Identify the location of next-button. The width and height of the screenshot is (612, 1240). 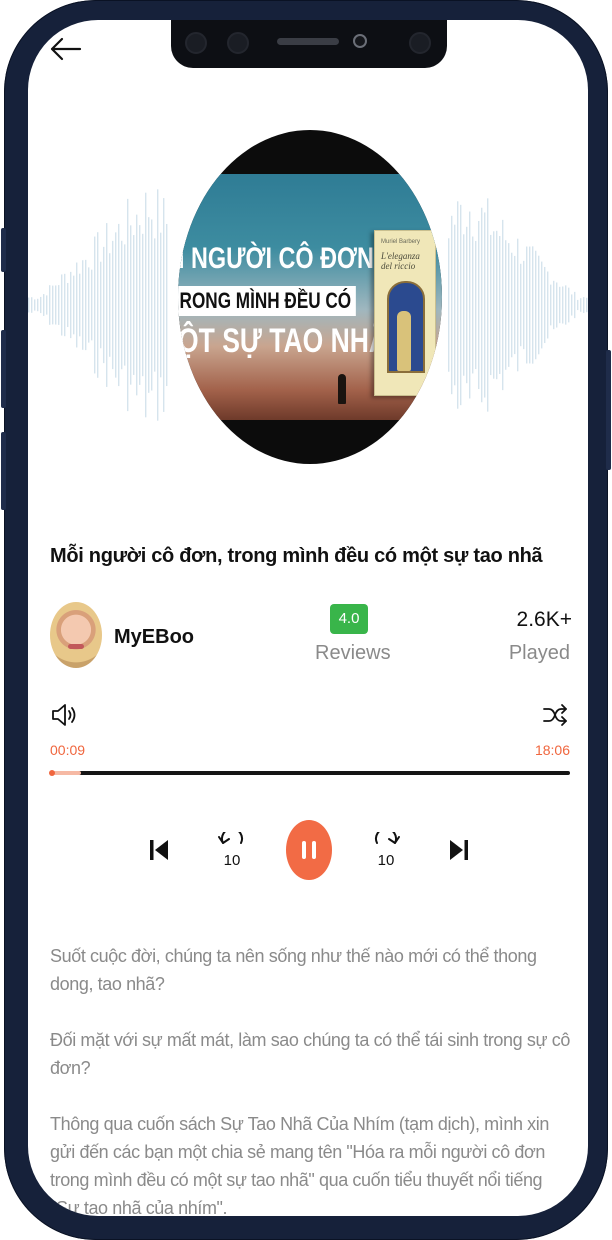
(459, 852).